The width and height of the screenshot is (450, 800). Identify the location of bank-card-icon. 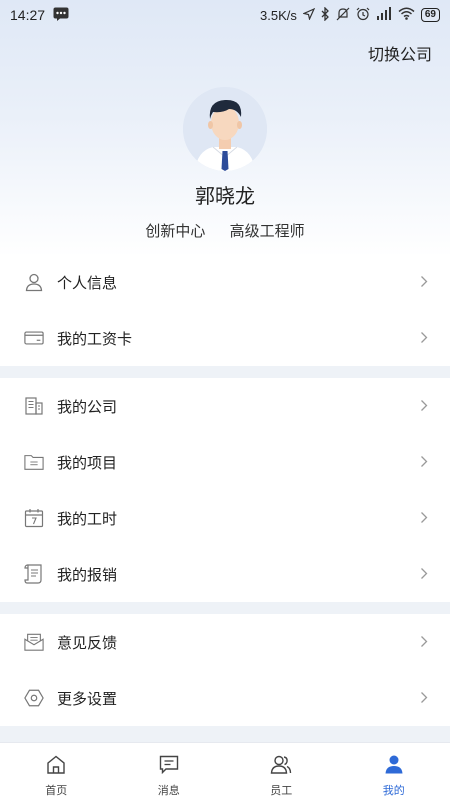
(34, 338).